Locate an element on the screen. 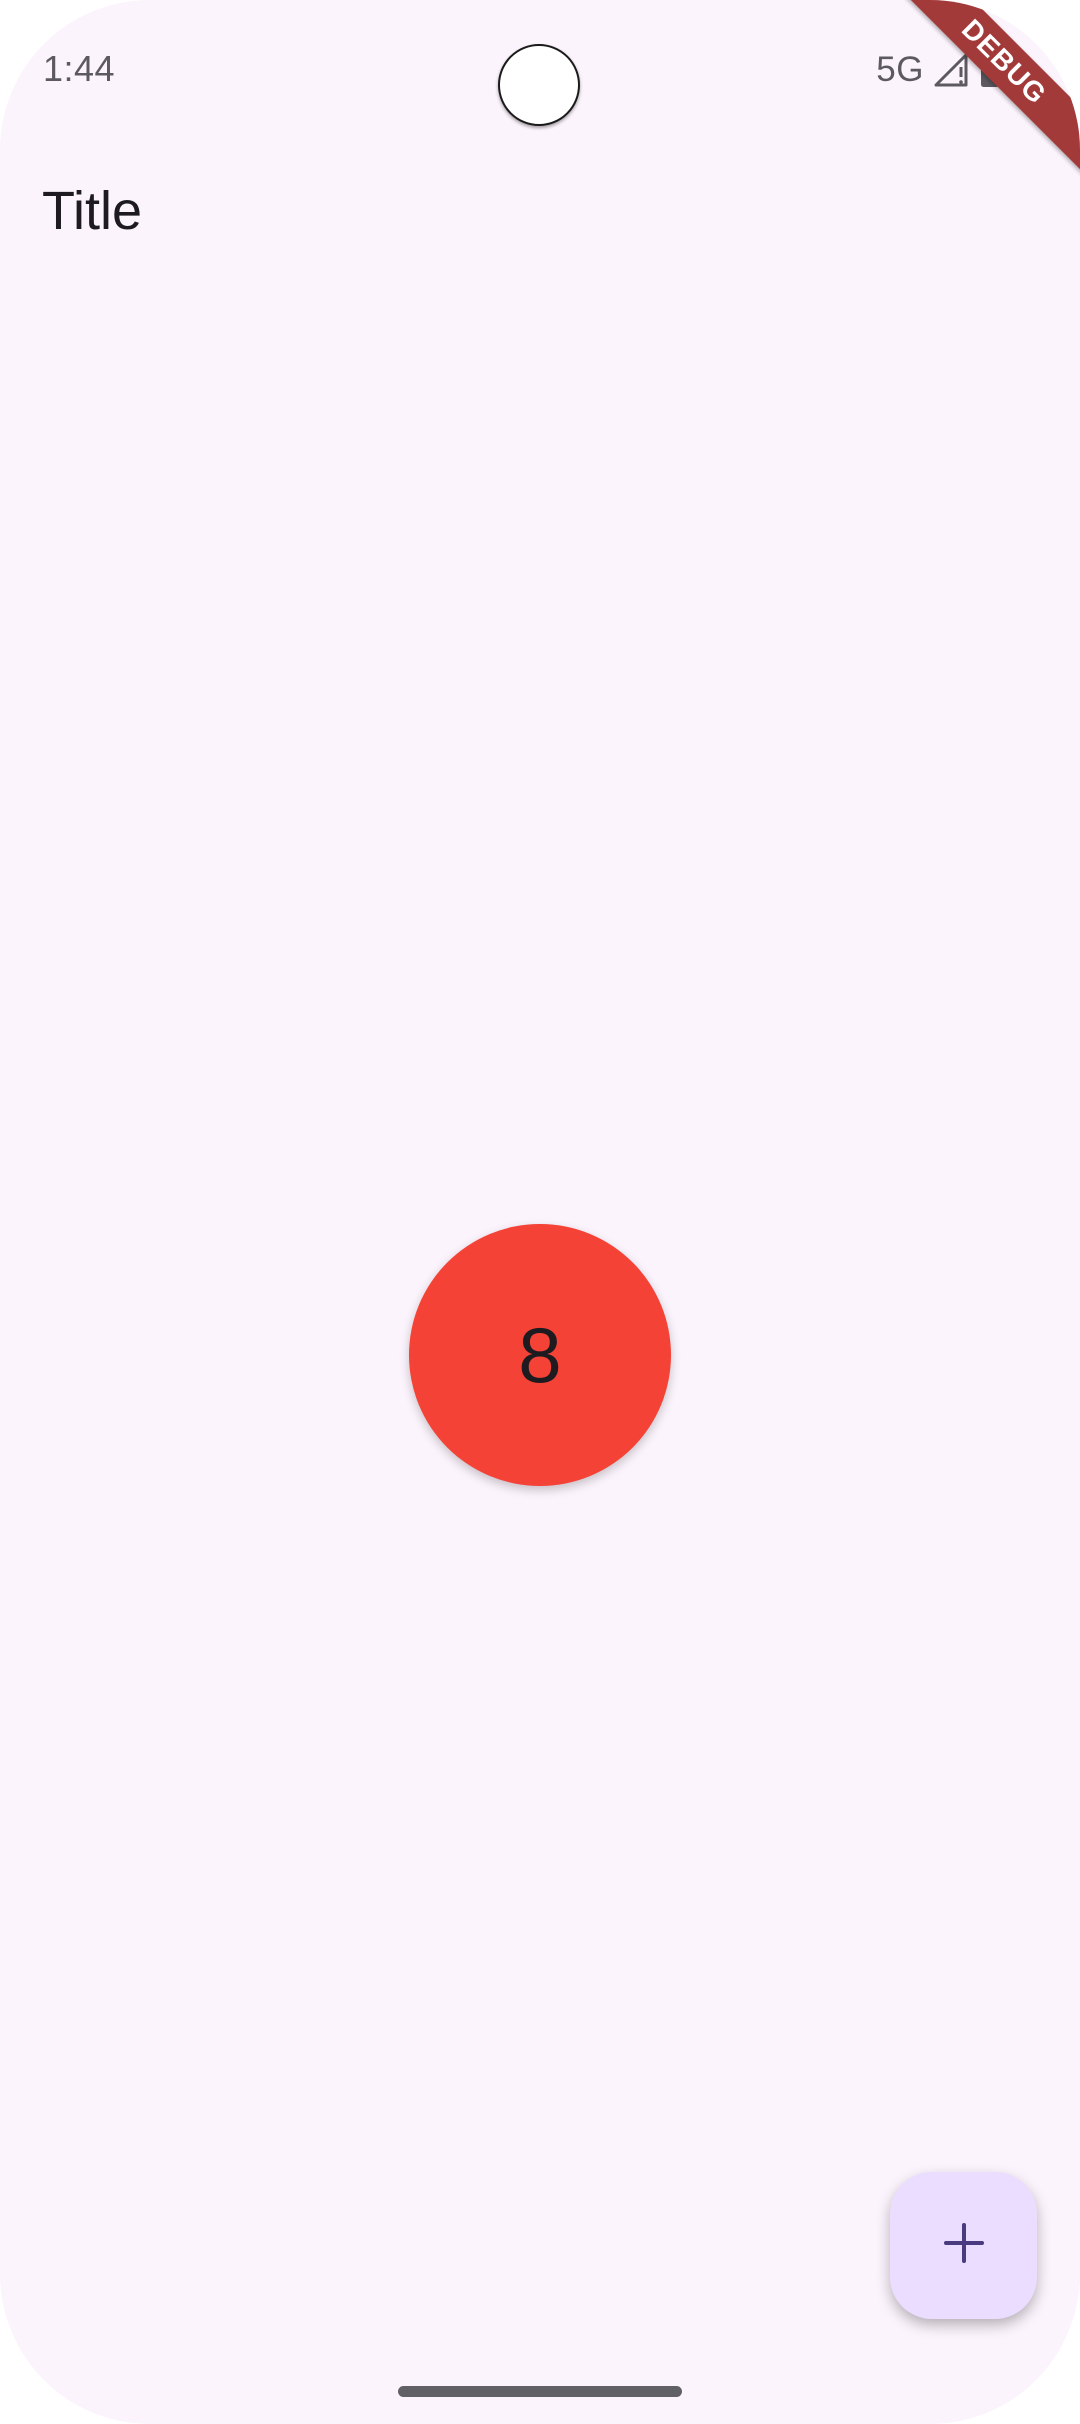  counter-circle: 8 is located at coordinates (540, 1355).